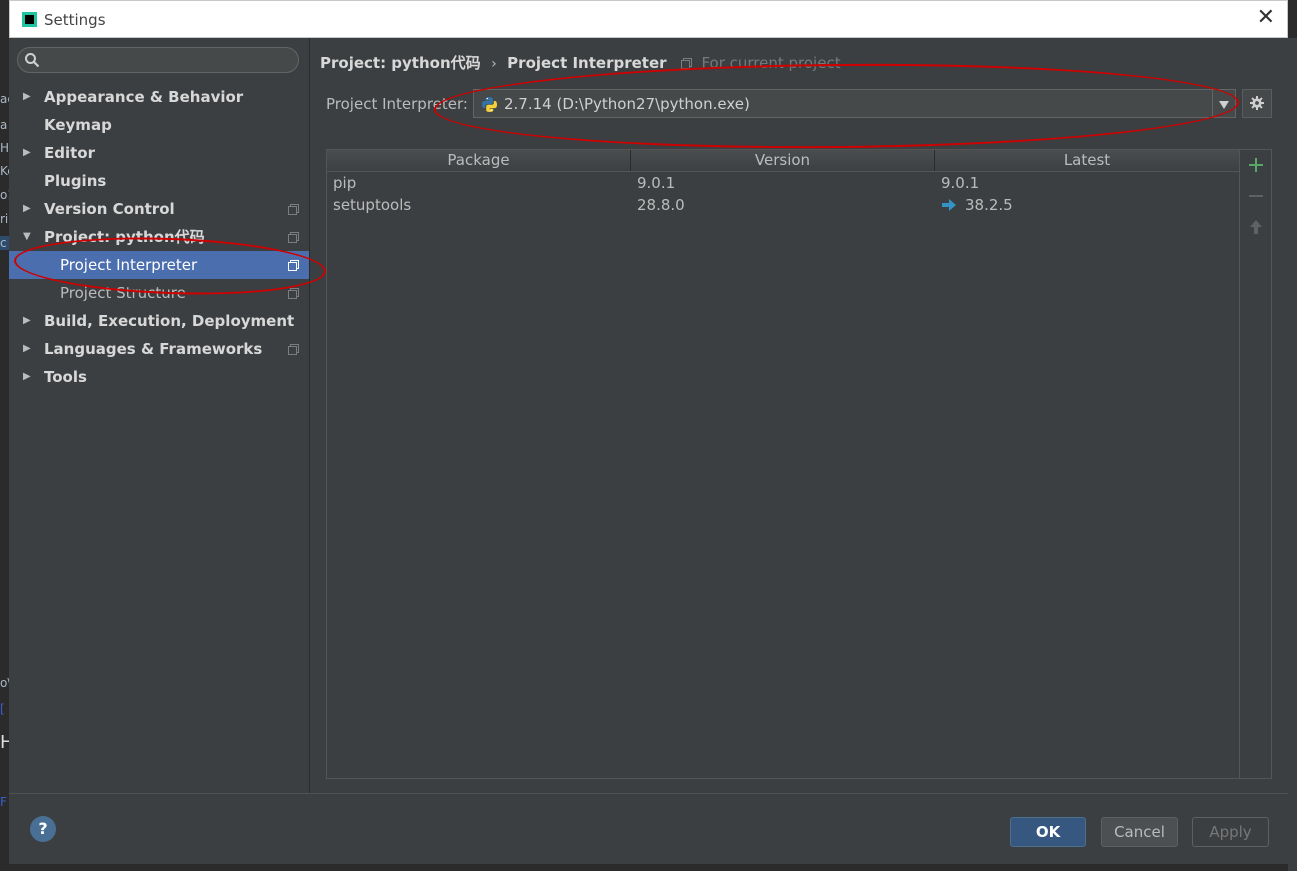 The image size is (1297, 871). Describe the element at coordinates (372, 205) in the screenshot. I see `package-name: setuptools` at that location.